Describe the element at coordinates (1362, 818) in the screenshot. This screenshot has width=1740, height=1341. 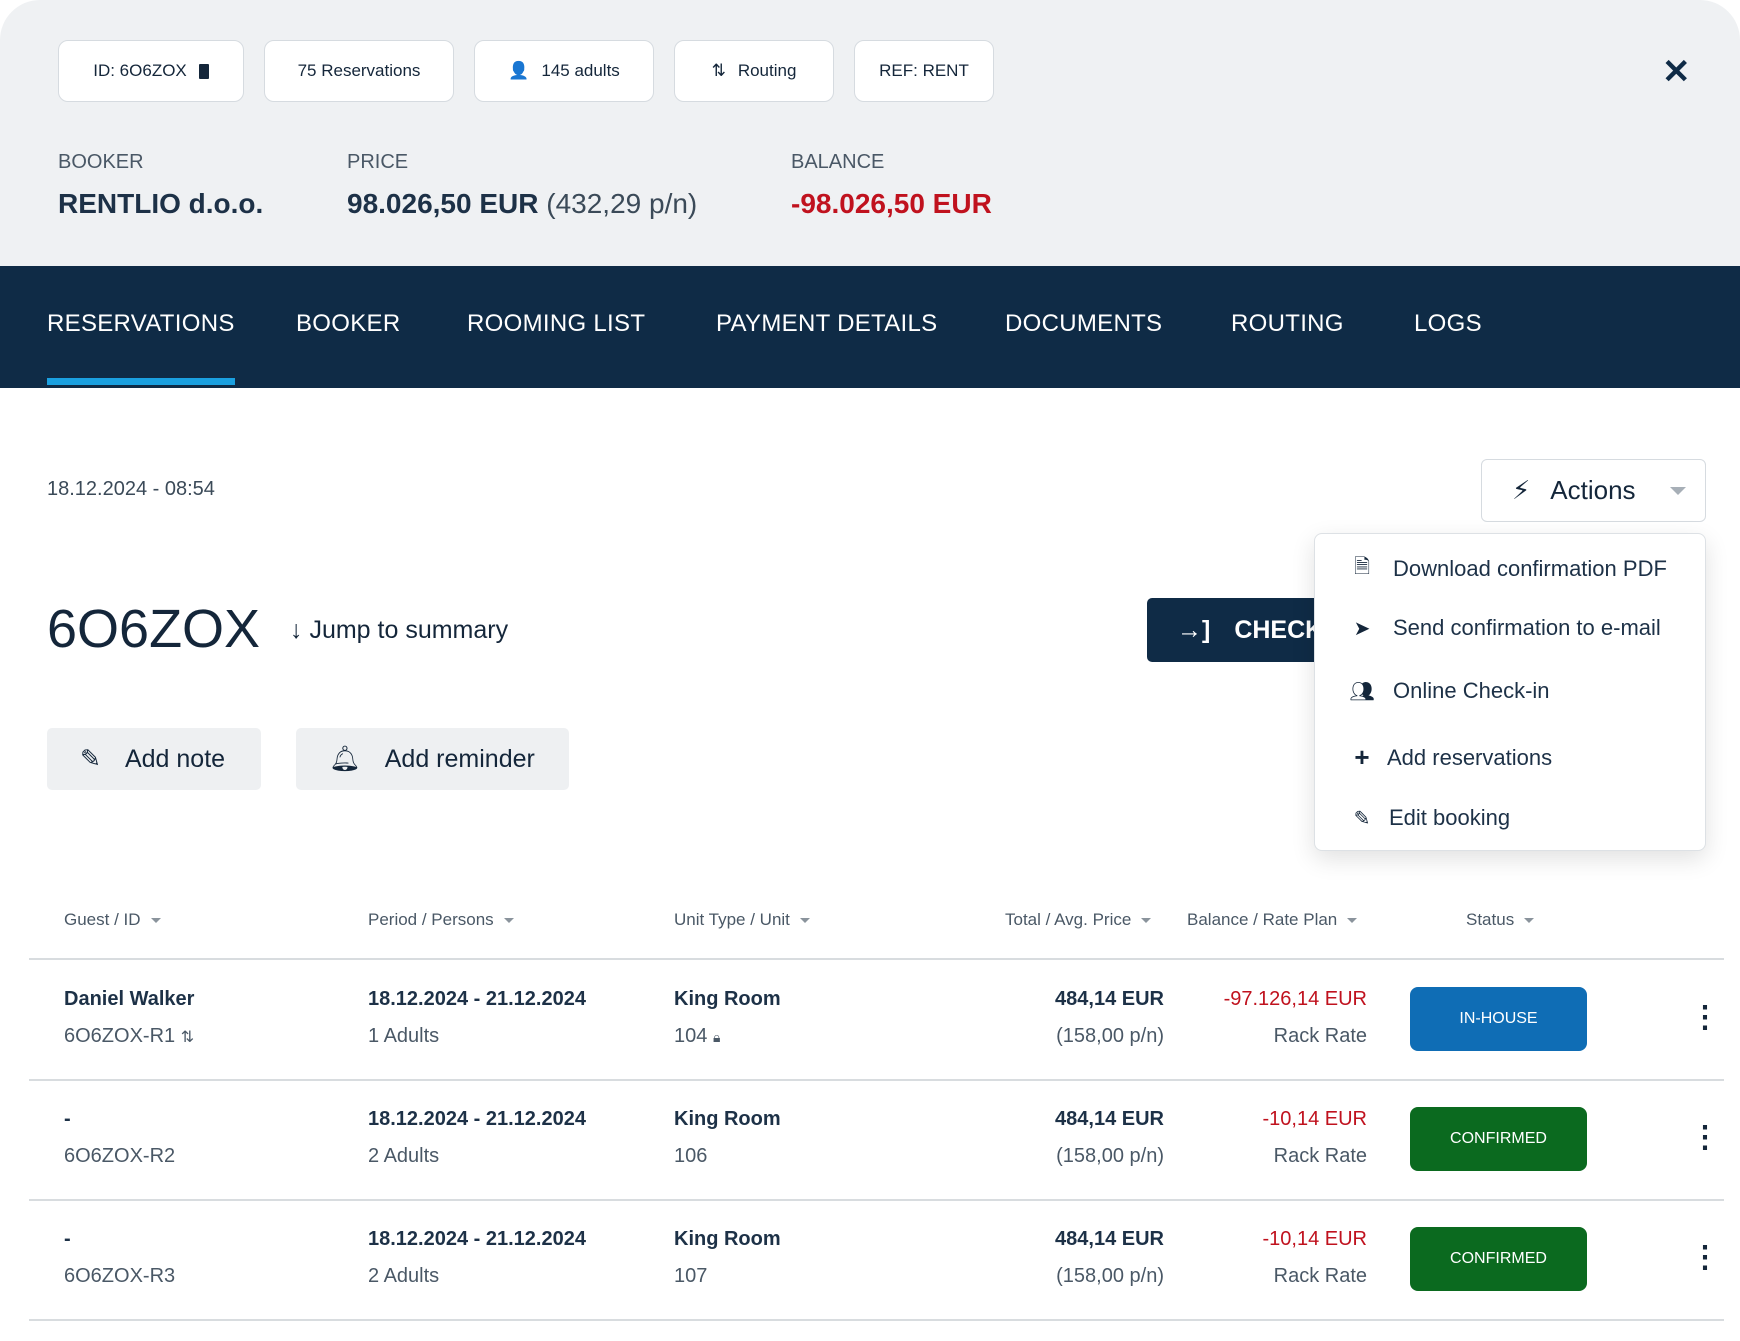
I see `pencil-icon: ✎` at that location.